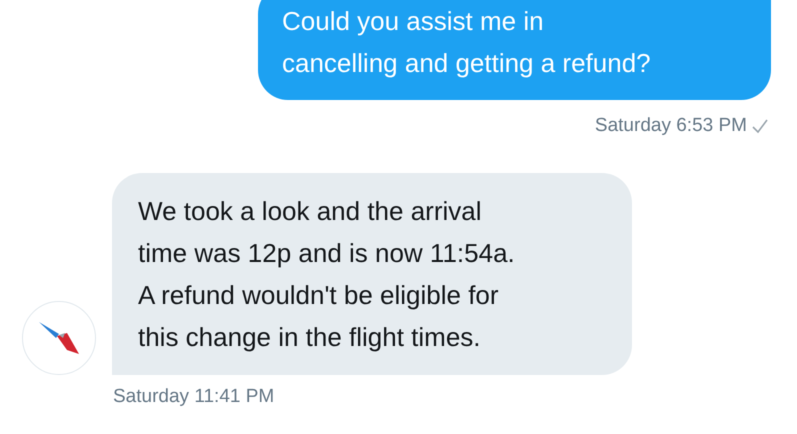 This screenshot has width=797, height=434. I want to click on message-bubble: Could you assist me in cancelling and getting a refund?, so click(514, 50).